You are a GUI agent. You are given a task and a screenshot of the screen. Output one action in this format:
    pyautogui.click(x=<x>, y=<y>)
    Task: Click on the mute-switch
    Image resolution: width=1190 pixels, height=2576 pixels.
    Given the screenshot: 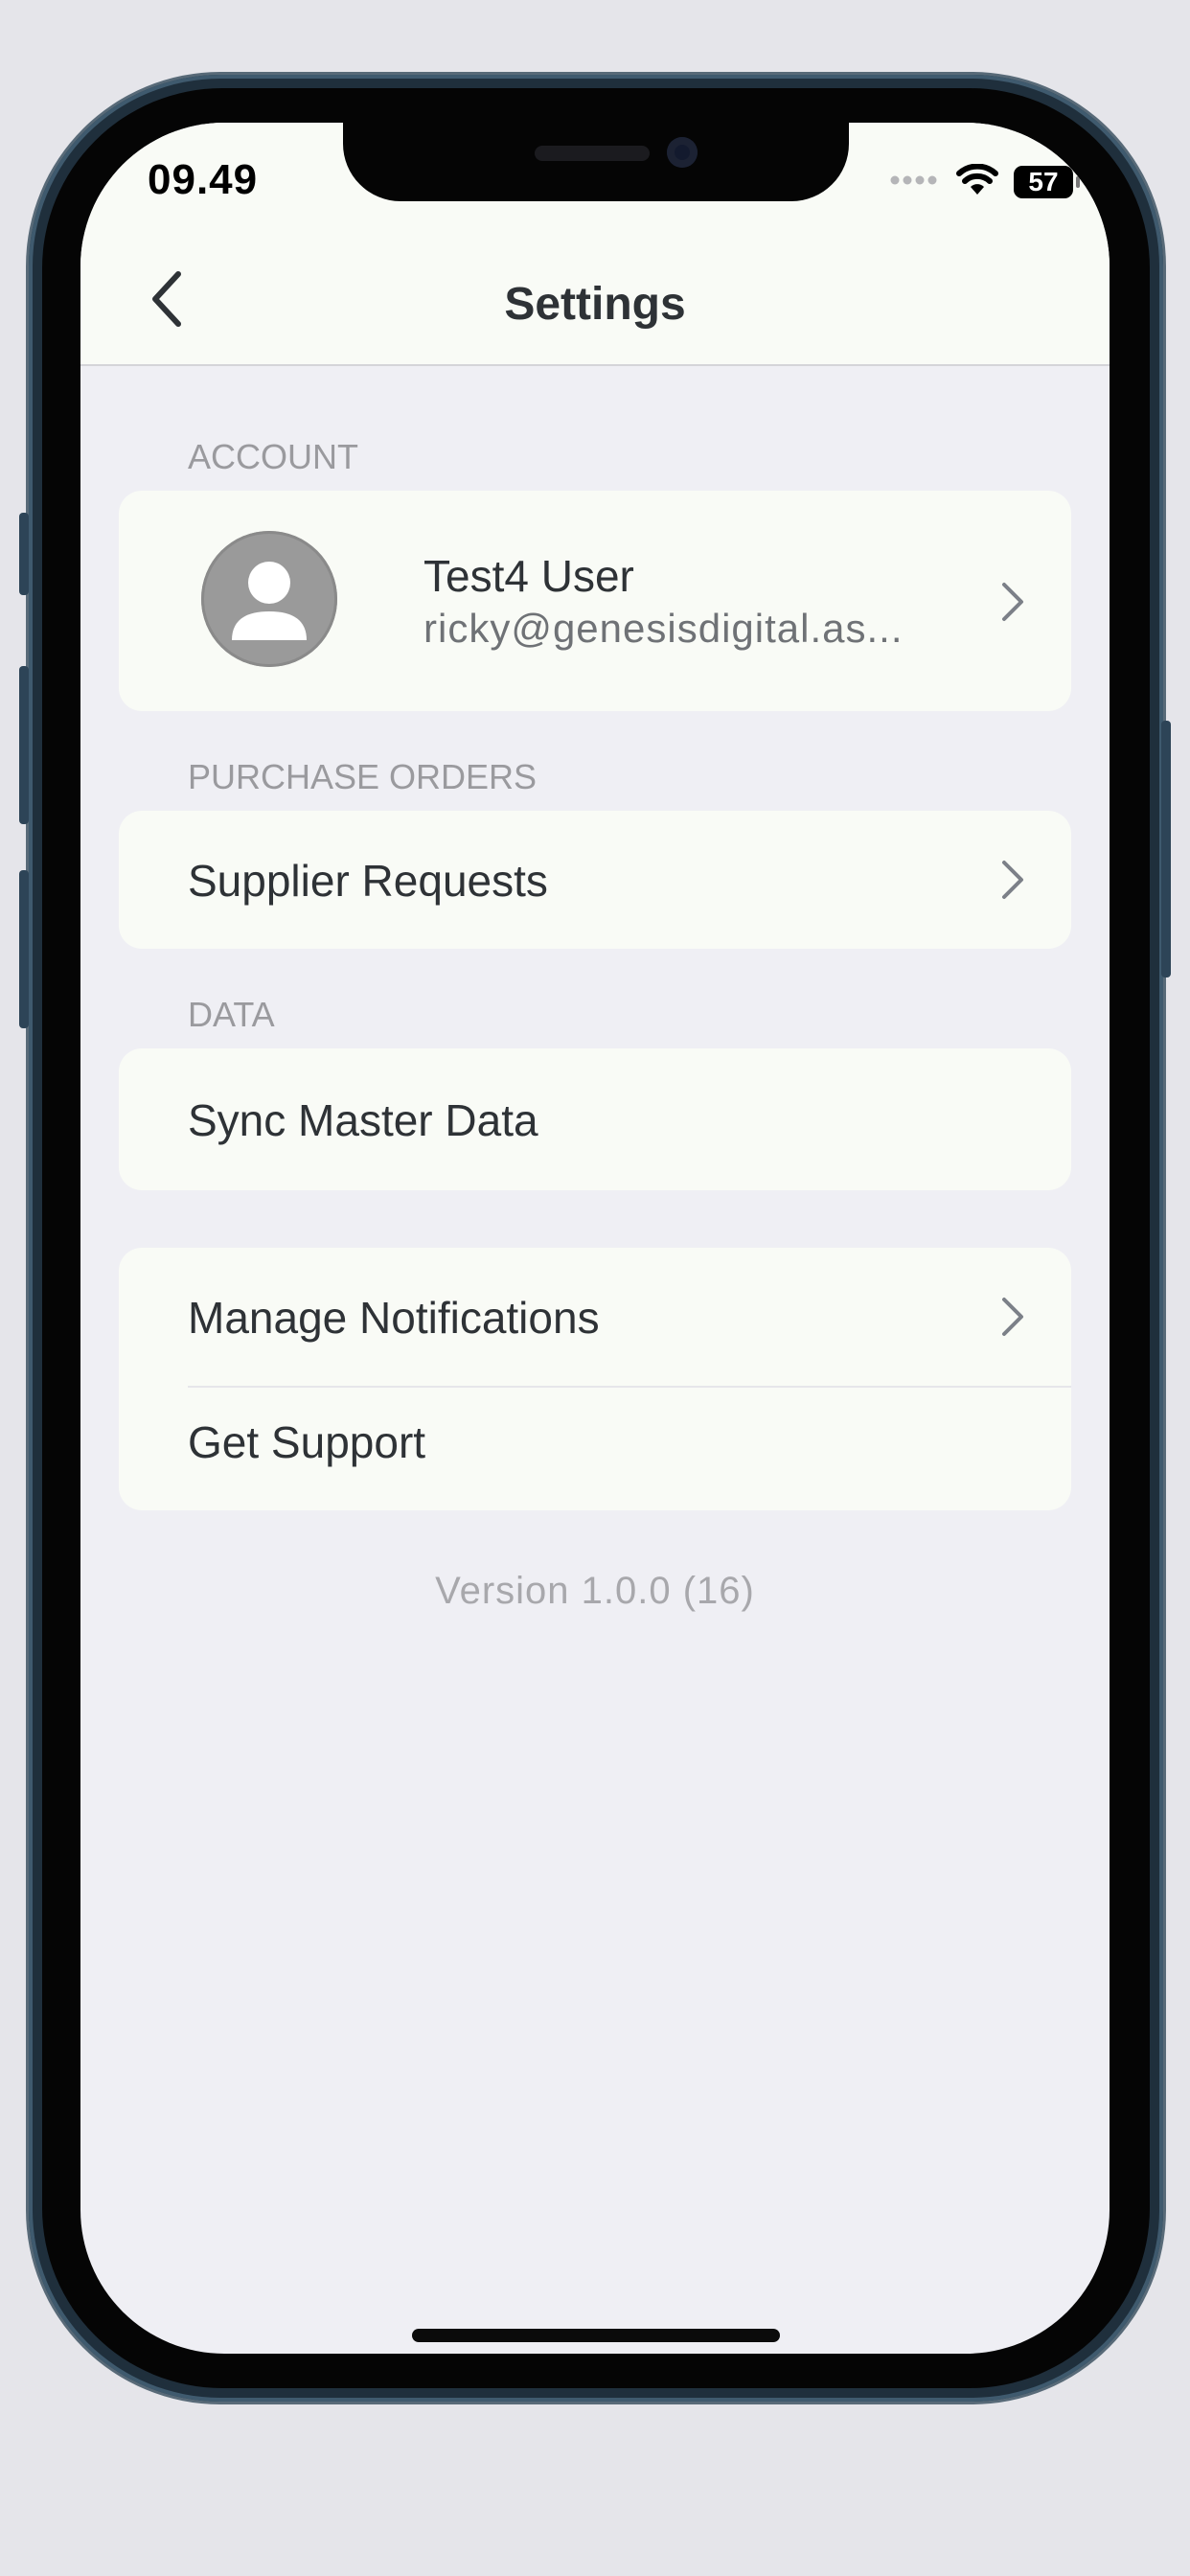 What is the action you would take?
    pyautogui.click(x=24, y=554)
    